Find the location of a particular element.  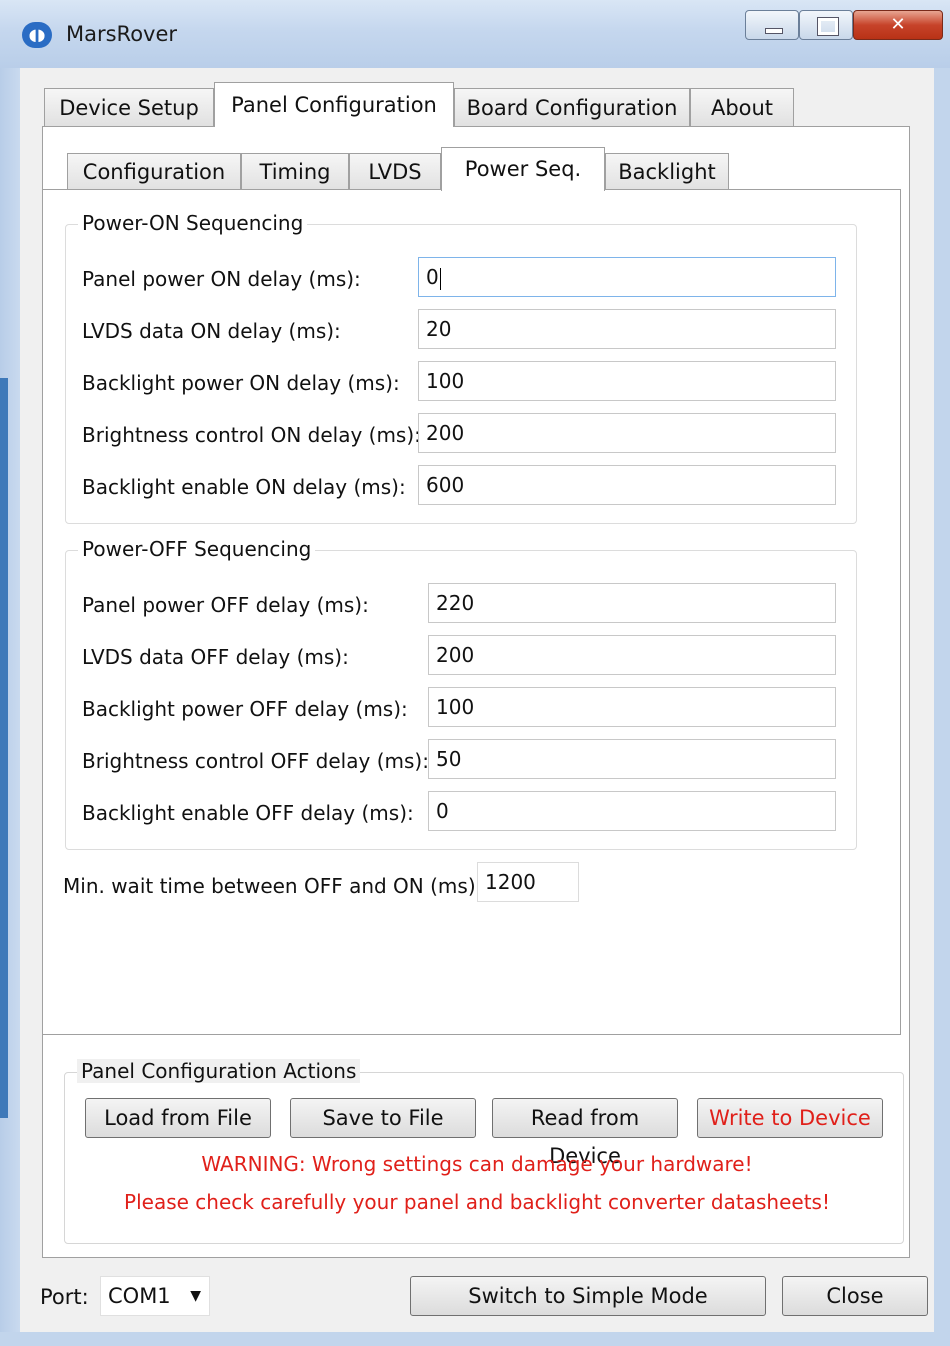

lvds-data-off-delay-field: 200 is located at coordinates (632, 655).